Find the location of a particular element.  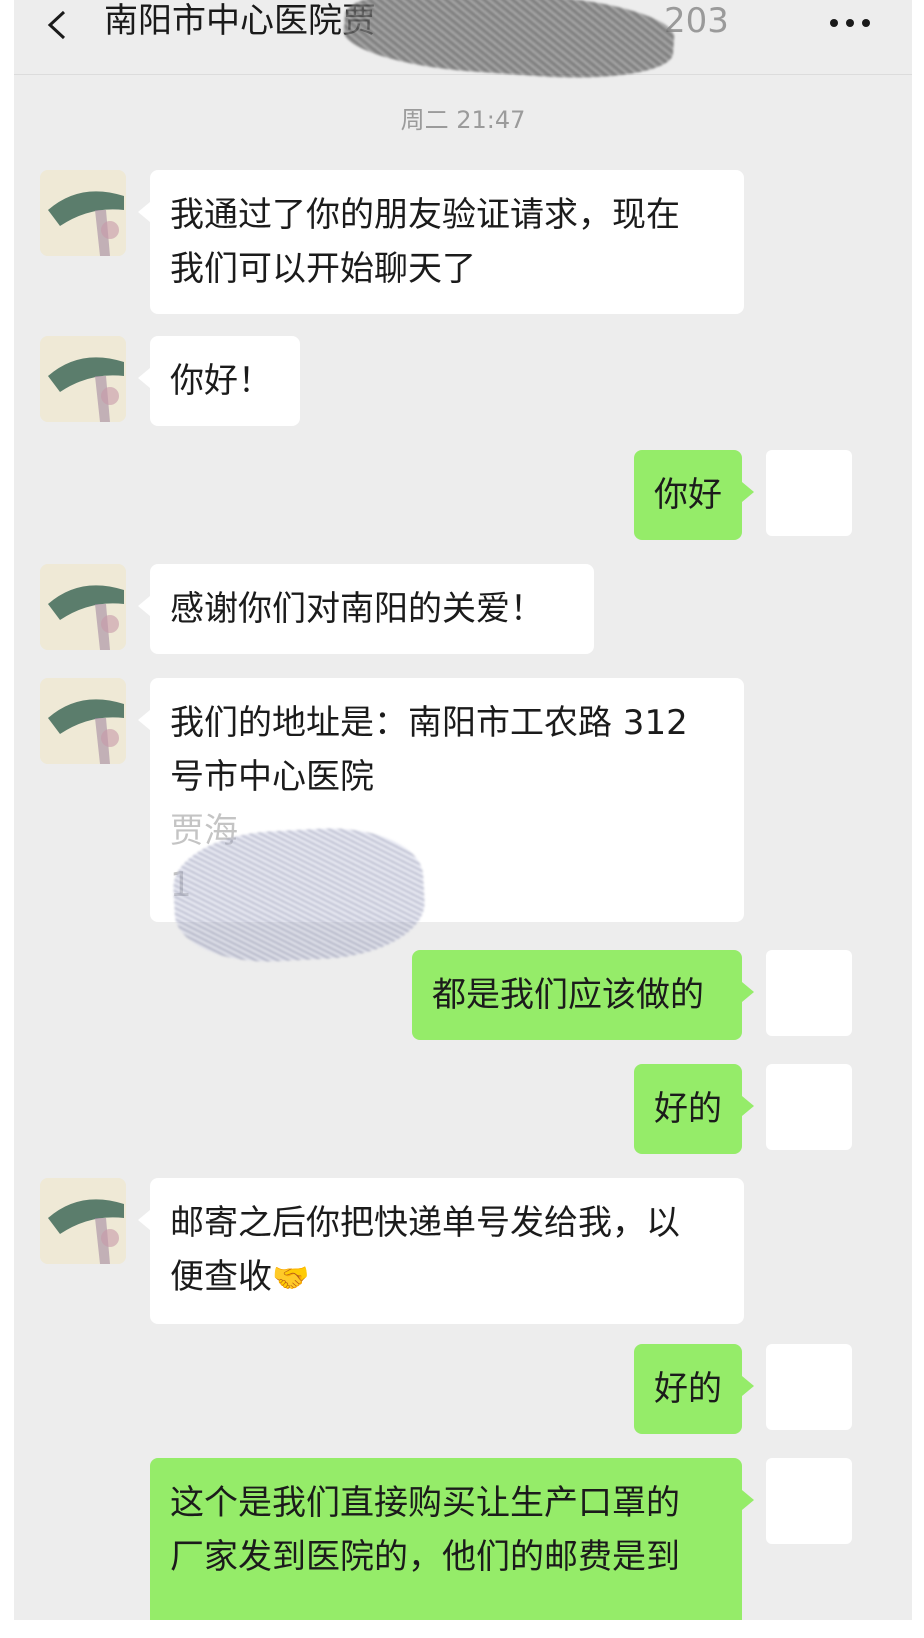

message-bubble: 都是我们应该做的 is located at coordinates (583, 995).